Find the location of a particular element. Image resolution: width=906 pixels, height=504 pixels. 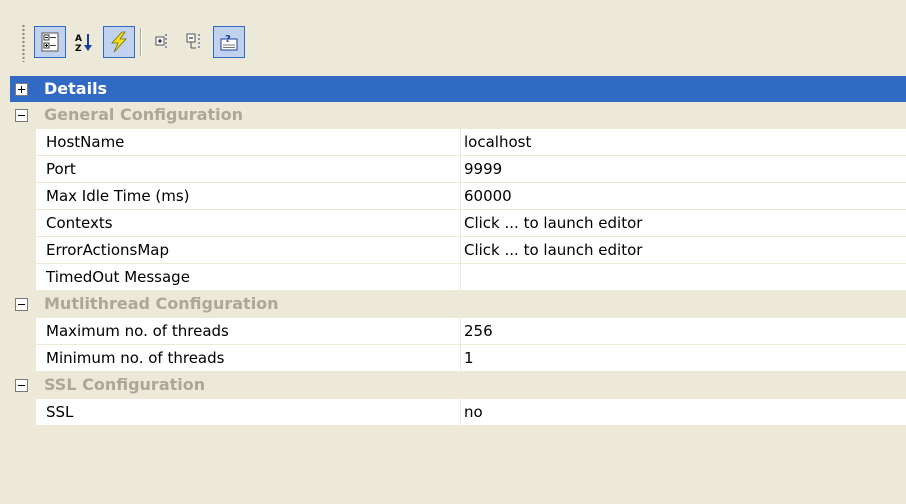

property-value: 60000 is located at coordinates (683, 196).